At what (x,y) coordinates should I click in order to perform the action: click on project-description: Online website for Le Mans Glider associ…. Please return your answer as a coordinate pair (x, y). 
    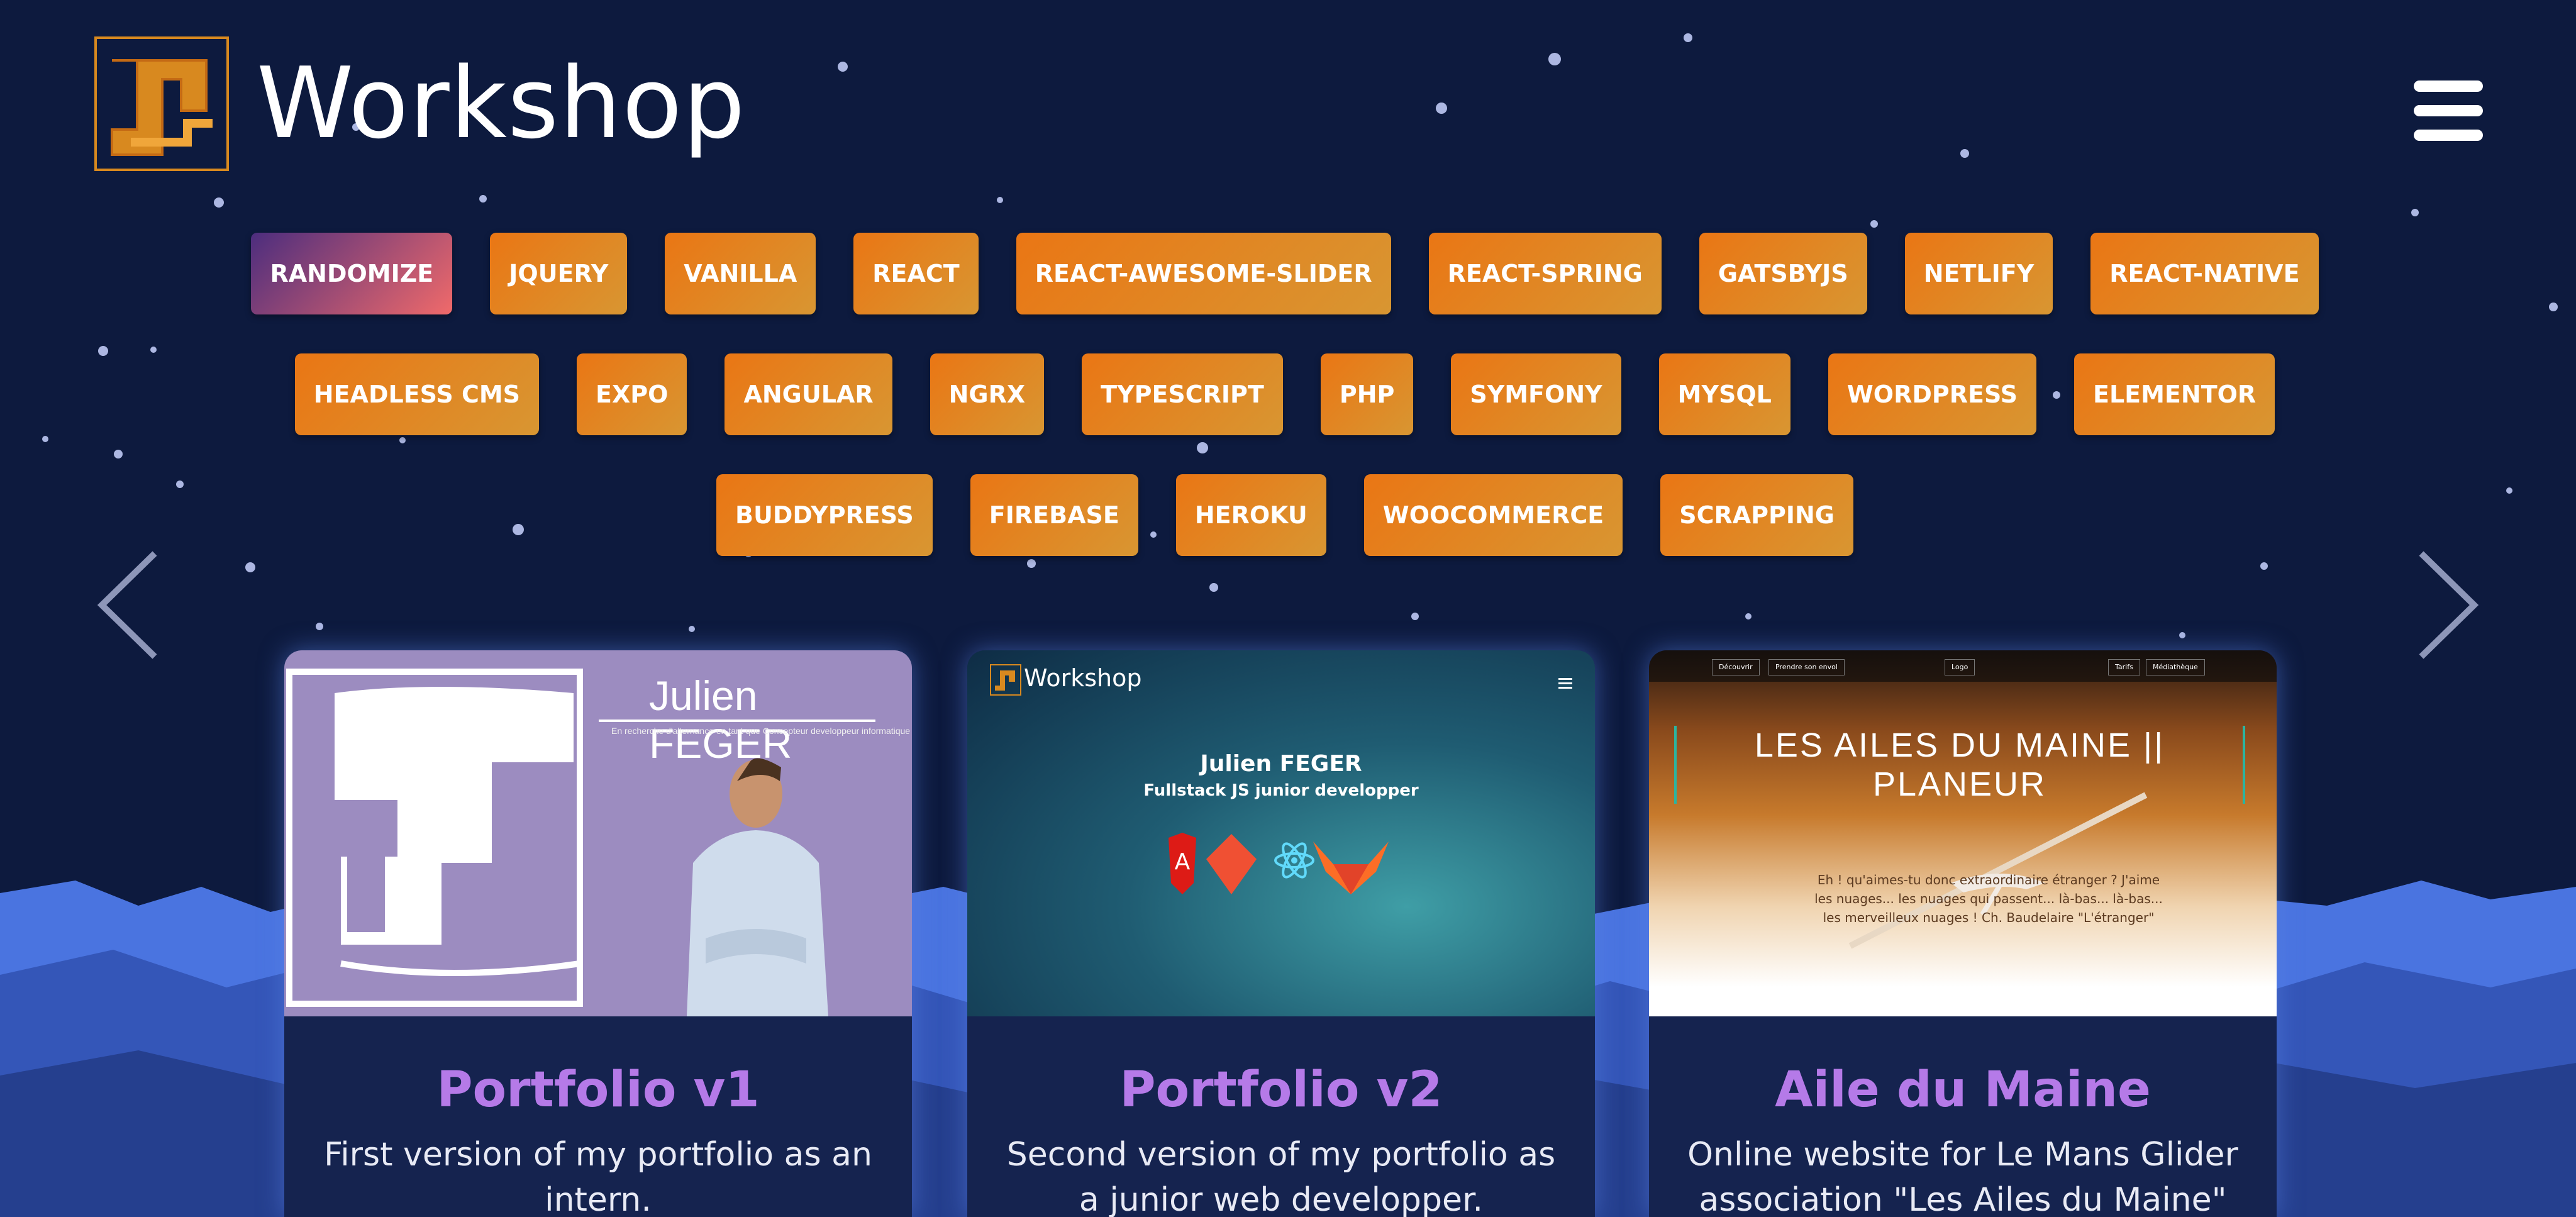
    Looking at the image, I should click on (1962, 1176).